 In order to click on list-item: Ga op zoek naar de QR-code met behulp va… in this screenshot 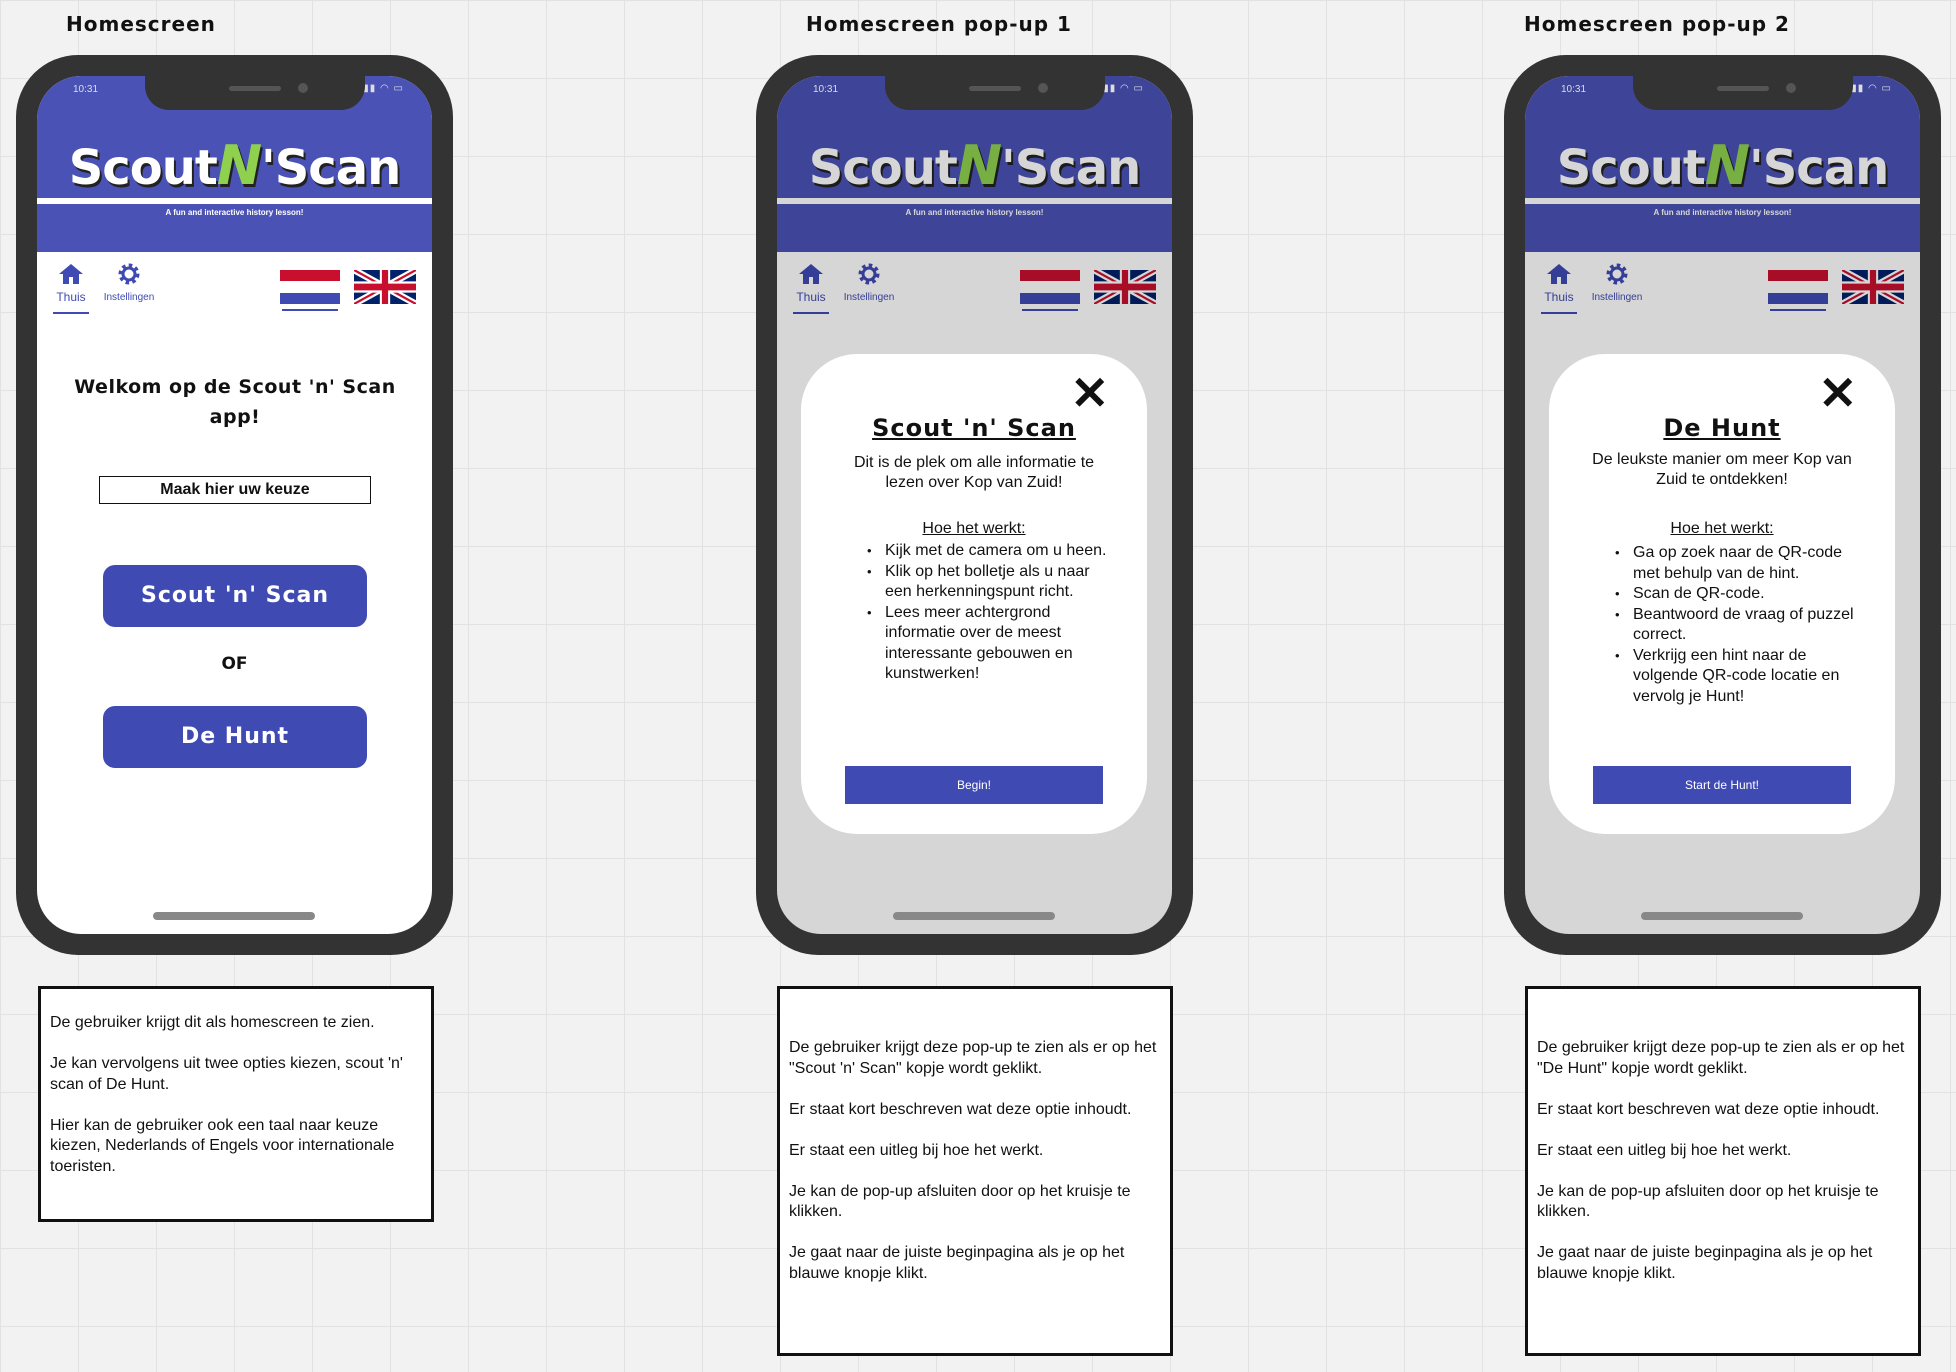, I will do `click(1735, 563)`.